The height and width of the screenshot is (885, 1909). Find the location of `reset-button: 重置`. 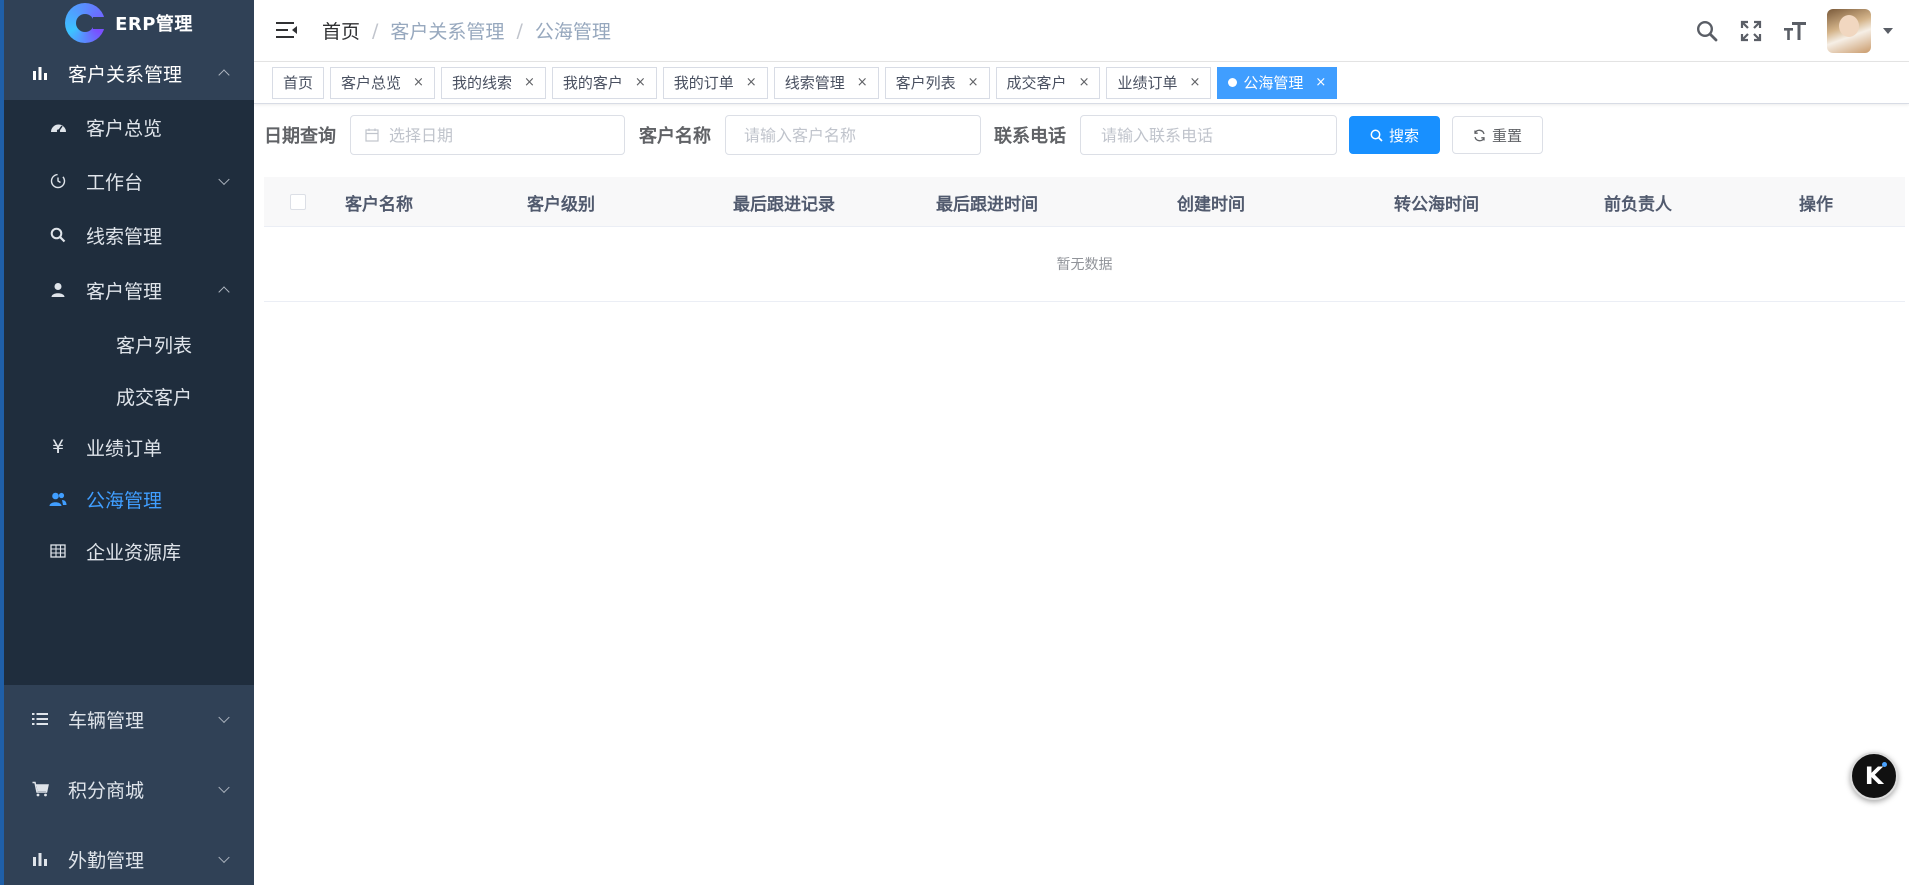

reset-button: 重置 is located at coordinates (1497, 135).